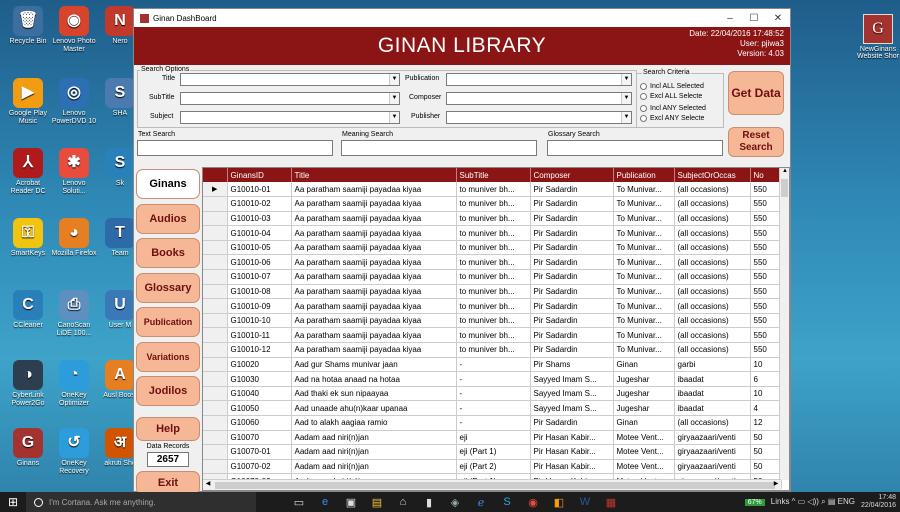  Describe the element at coordinates (712, 175) in the screenshot. I see `column-header: SubjectOrOccas` at that location.